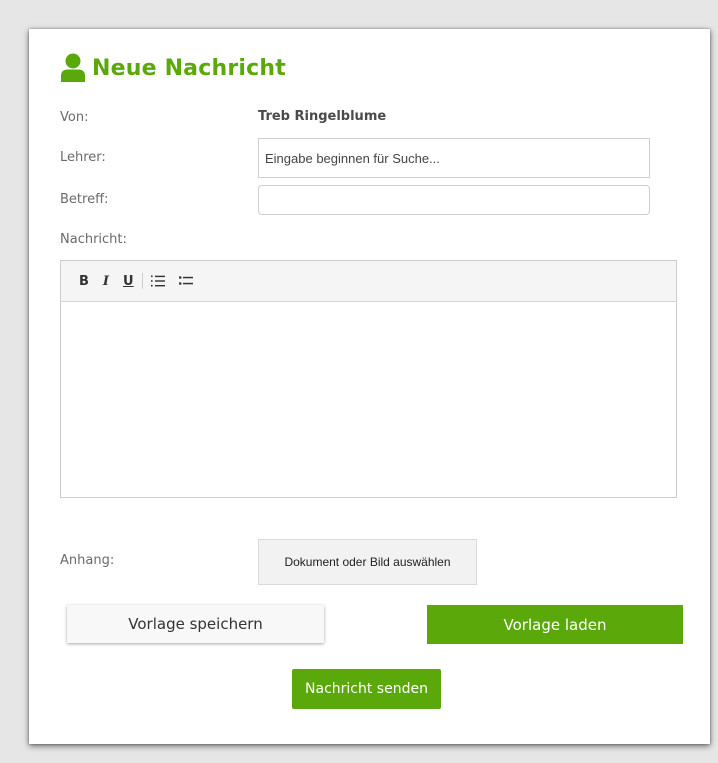  I want to click on save-template-button: Vorlage speichern, so click(195, 624).